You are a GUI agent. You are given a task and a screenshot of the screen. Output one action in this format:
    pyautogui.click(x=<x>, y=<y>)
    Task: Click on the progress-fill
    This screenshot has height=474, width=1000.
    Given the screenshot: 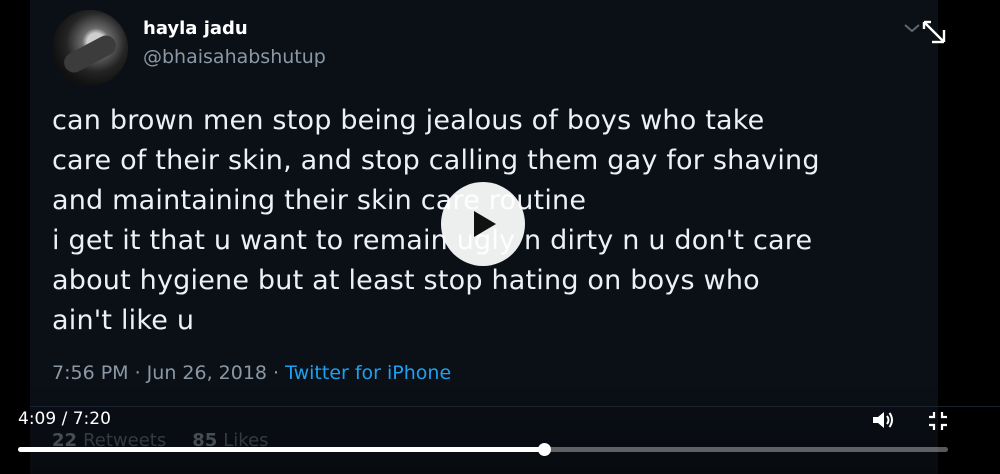 What is the action you would take?
    pyautogui.click(x=281, y=449)
    